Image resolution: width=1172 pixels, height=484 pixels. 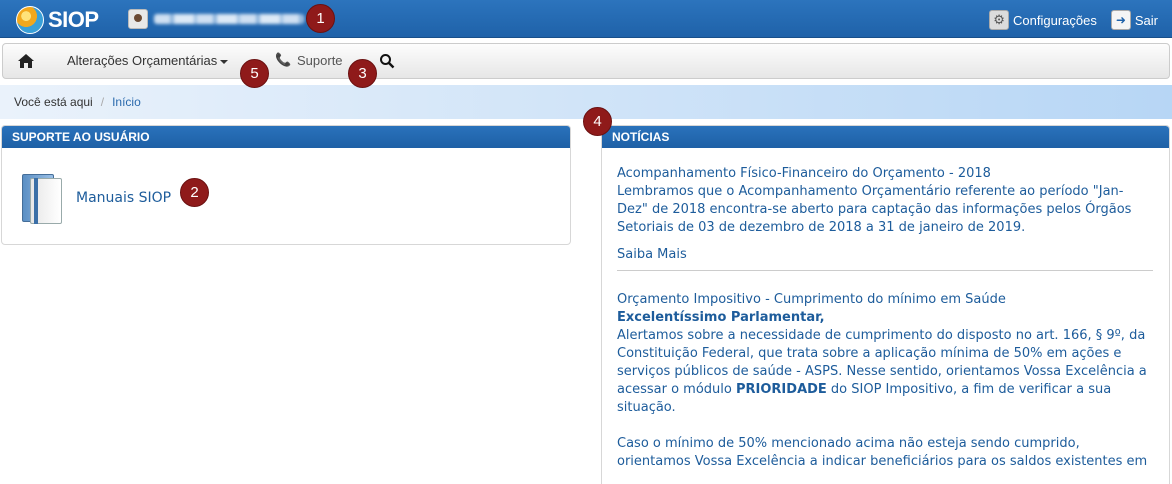 What do you see at coordinates (781, 389) in the screenshot?
I see `news-body-bold: PRIORIDADE` at bounding box center [781, 389].